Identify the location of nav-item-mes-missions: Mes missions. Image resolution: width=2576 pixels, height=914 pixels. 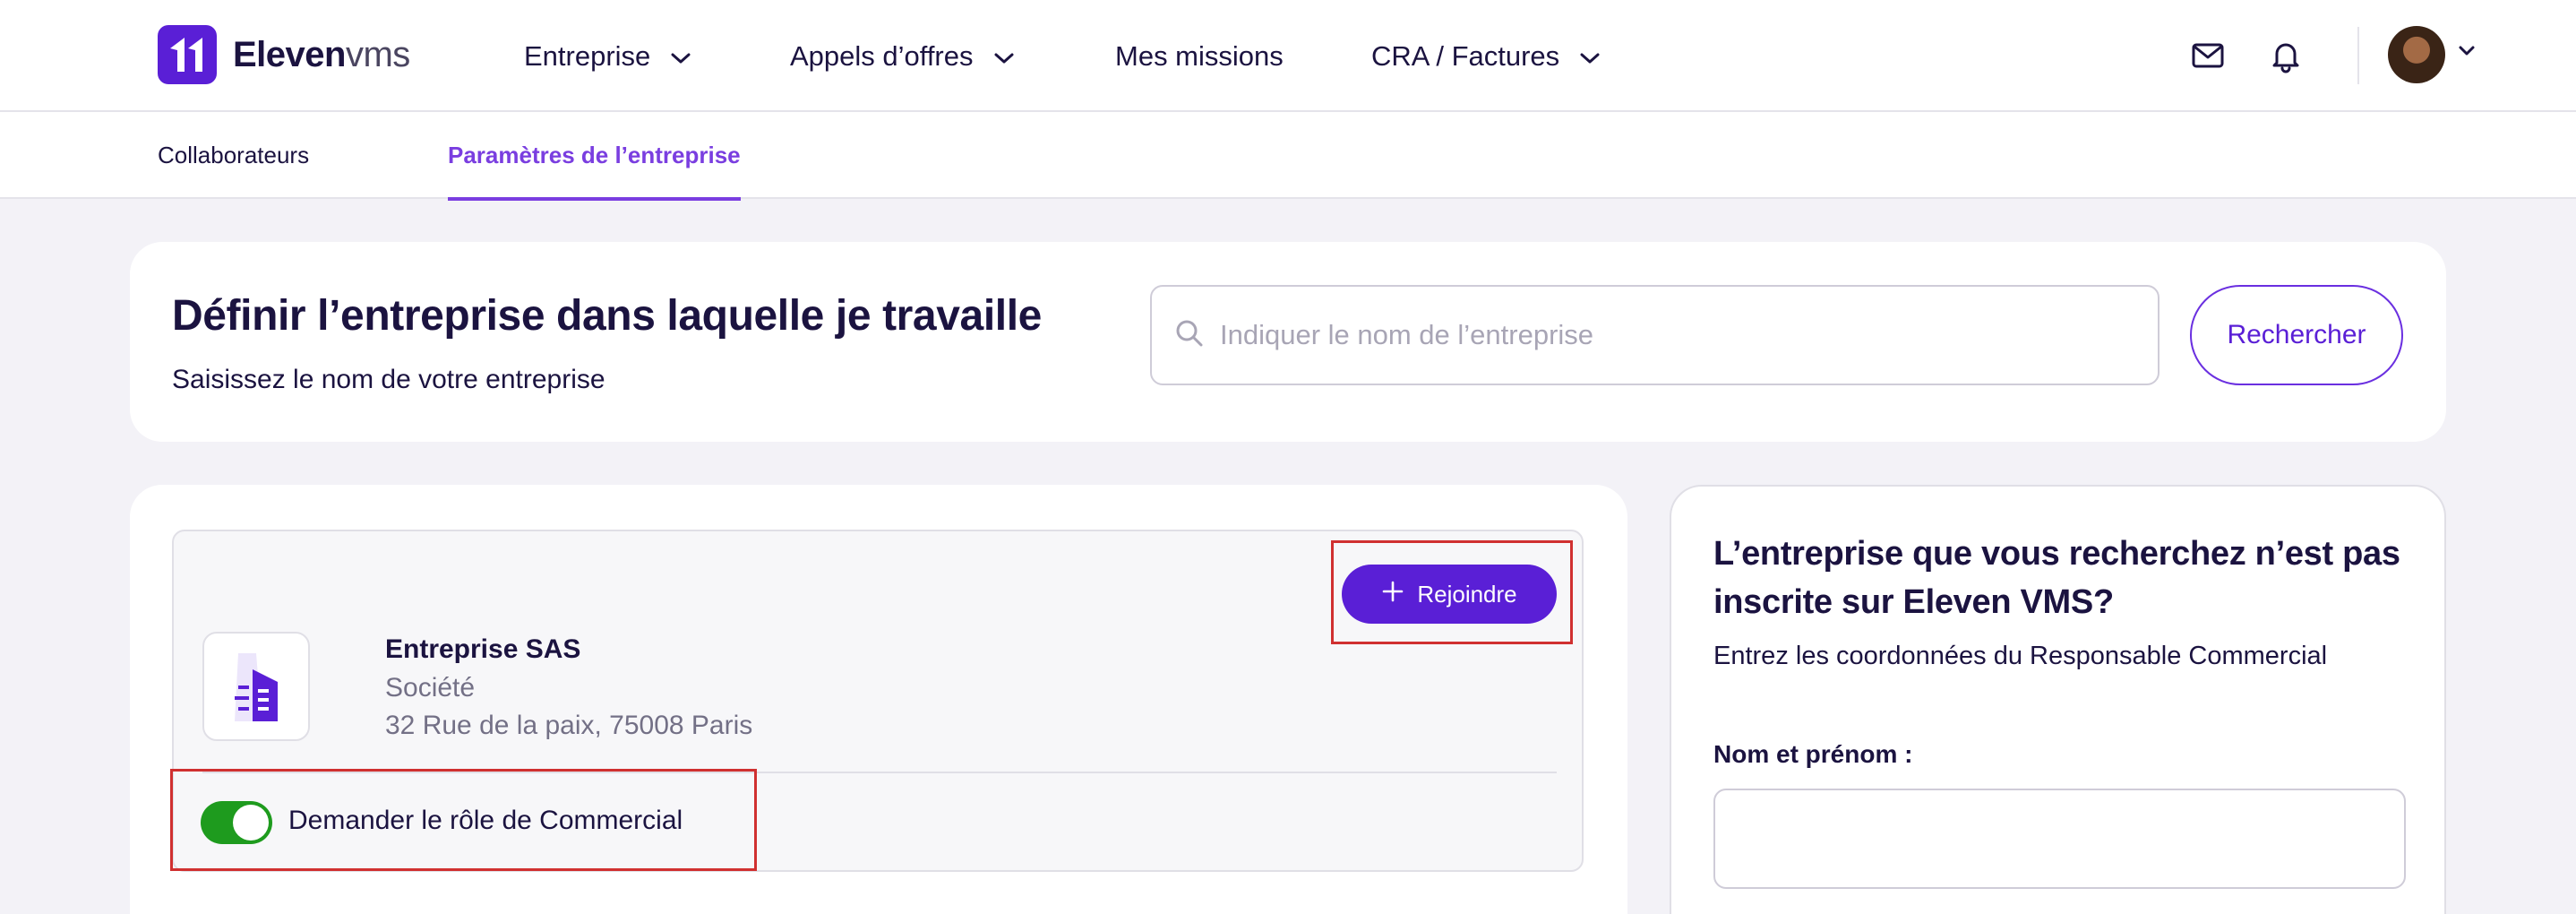
(1199, 56).